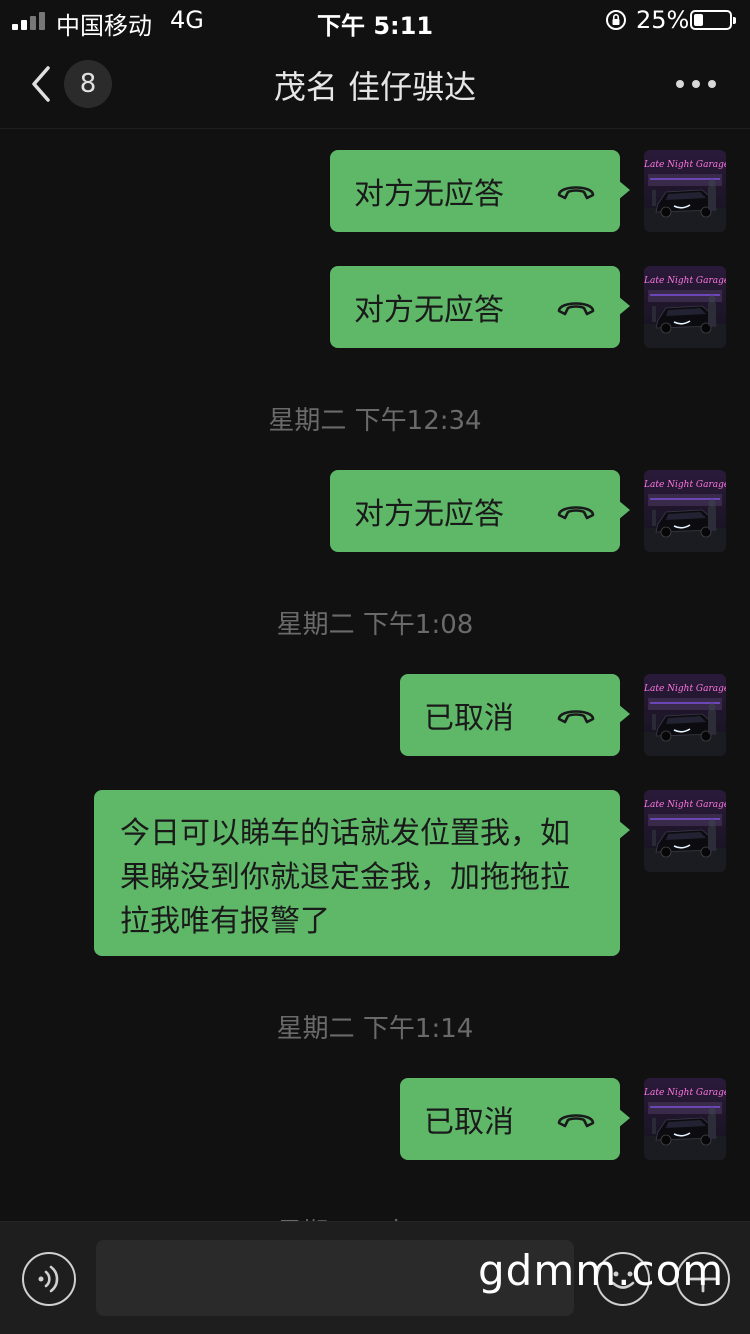  Describe the element at coordinates (345, 877) in the screenshot. I see `message-text: 今日可以睇车的话就发位置我，如果睇没到你就退定金我，加拖拖拉拉我唯有报警了` at that location.